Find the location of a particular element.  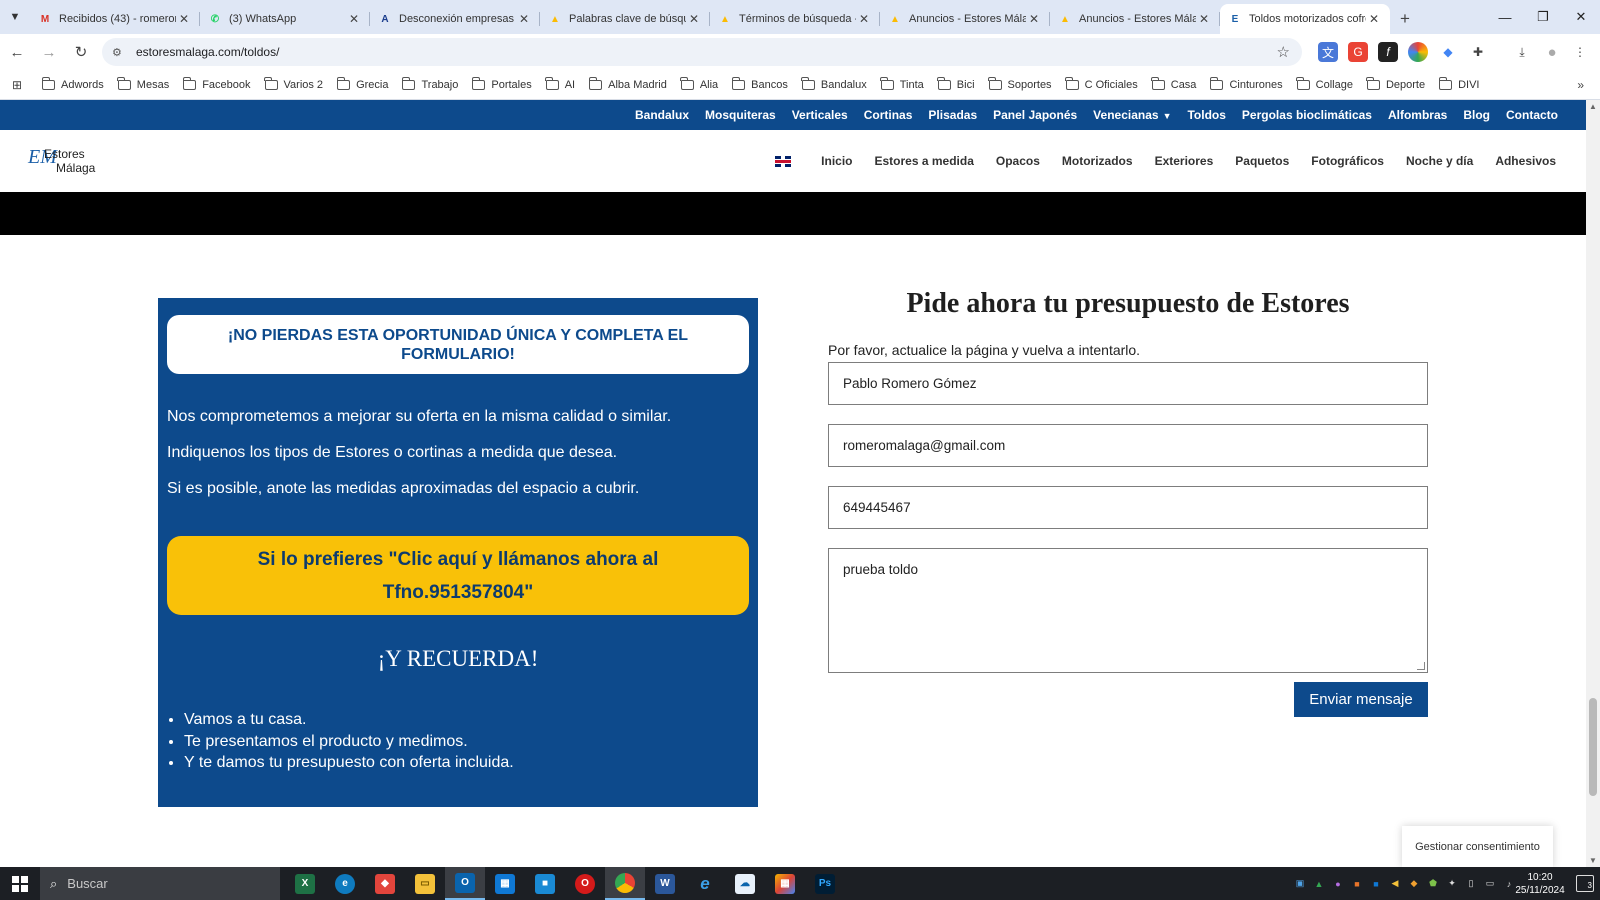

start-button is located at coordinates (20, 883).